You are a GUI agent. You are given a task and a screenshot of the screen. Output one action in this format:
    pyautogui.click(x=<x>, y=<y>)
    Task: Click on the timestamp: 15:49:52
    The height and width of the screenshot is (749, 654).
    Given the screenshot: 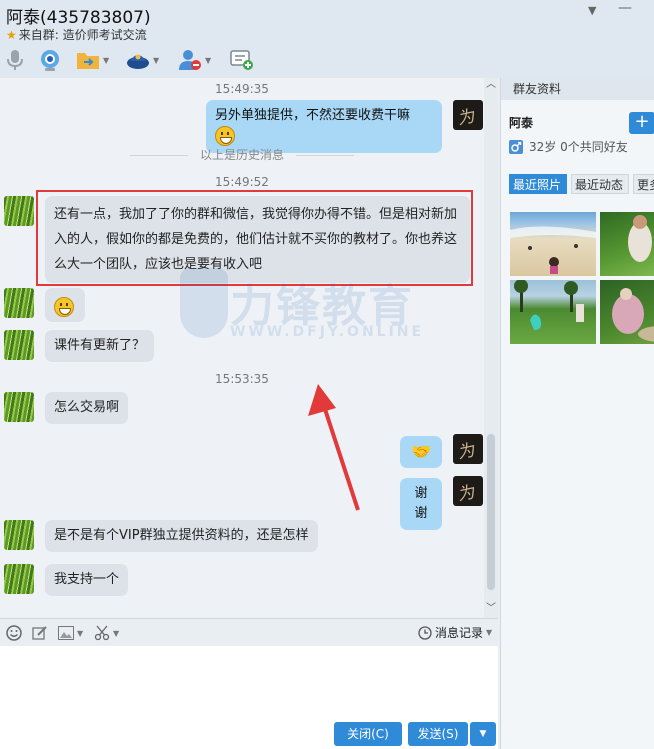 What is the action you would take?
    pyautogui.click(x=242, y=182)
    